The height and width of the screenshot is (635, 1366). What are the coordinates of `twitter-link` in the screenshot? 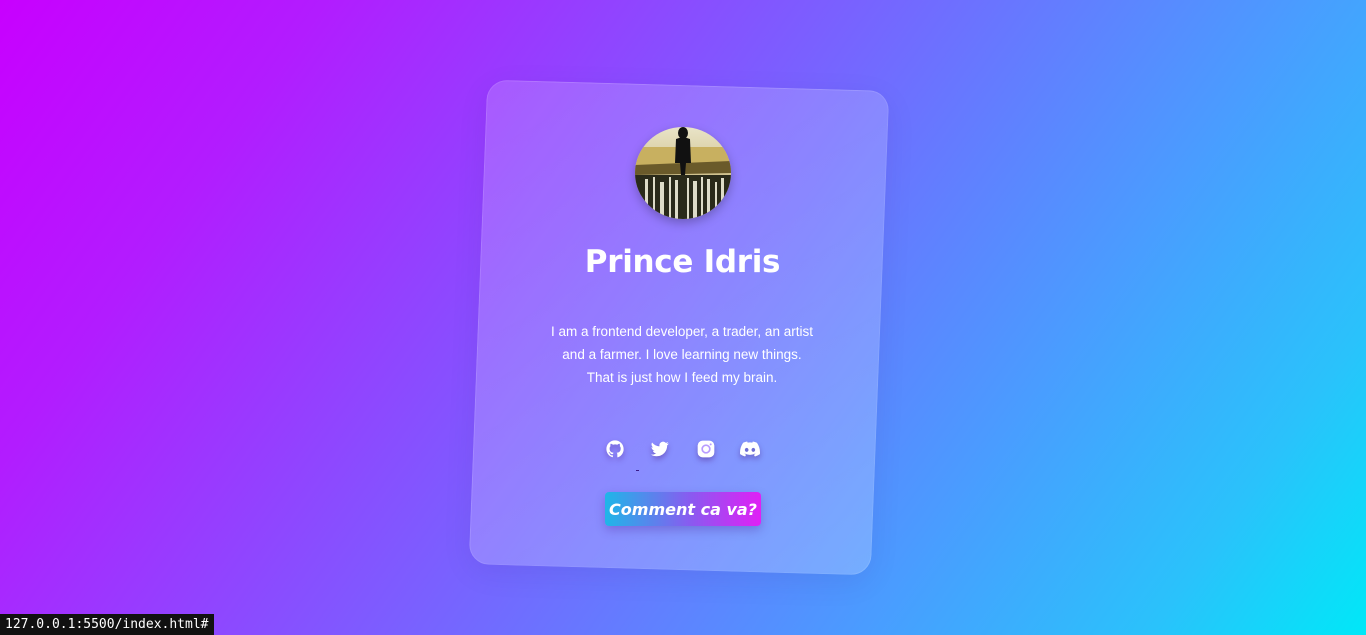 It's located at (660, 449).